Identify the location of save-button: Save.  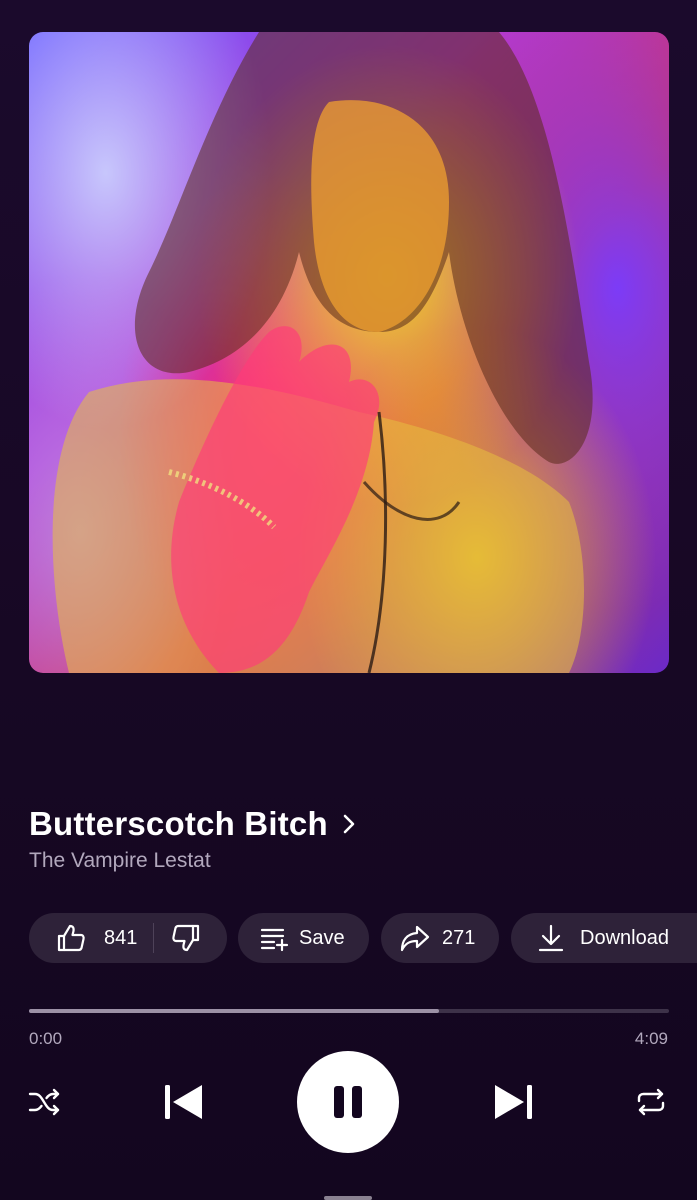
(303, 938).